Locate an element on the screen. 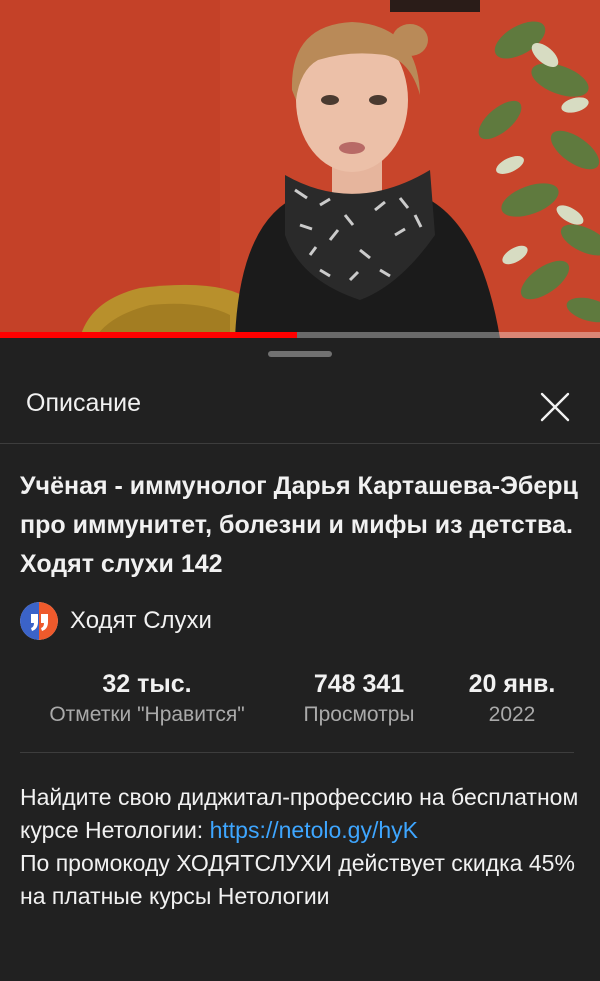  views-count: 748 341 is located at coordinates (359, 684).